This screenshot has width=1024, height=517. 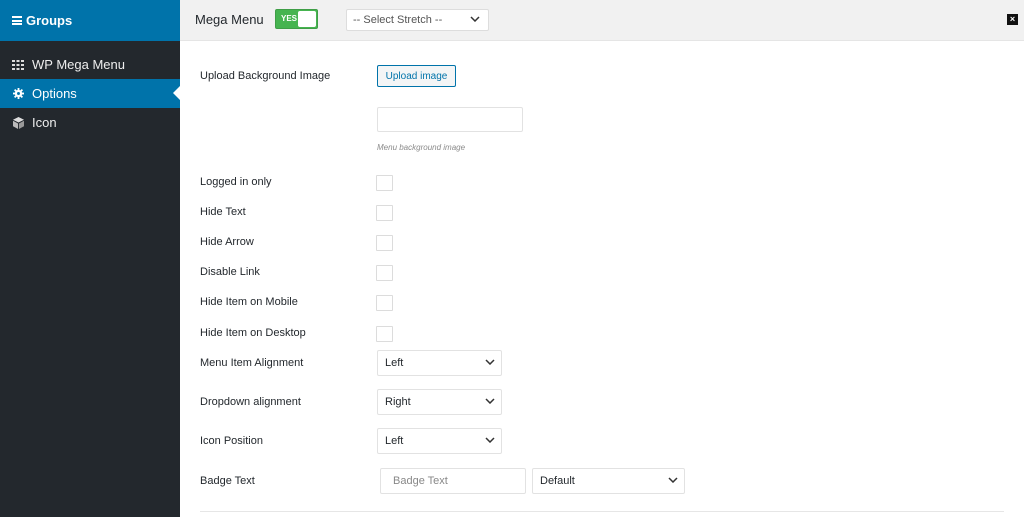 I want to click on hide-on-desktop-label: Hide Item on Desktop, so click(x=253, y=333).